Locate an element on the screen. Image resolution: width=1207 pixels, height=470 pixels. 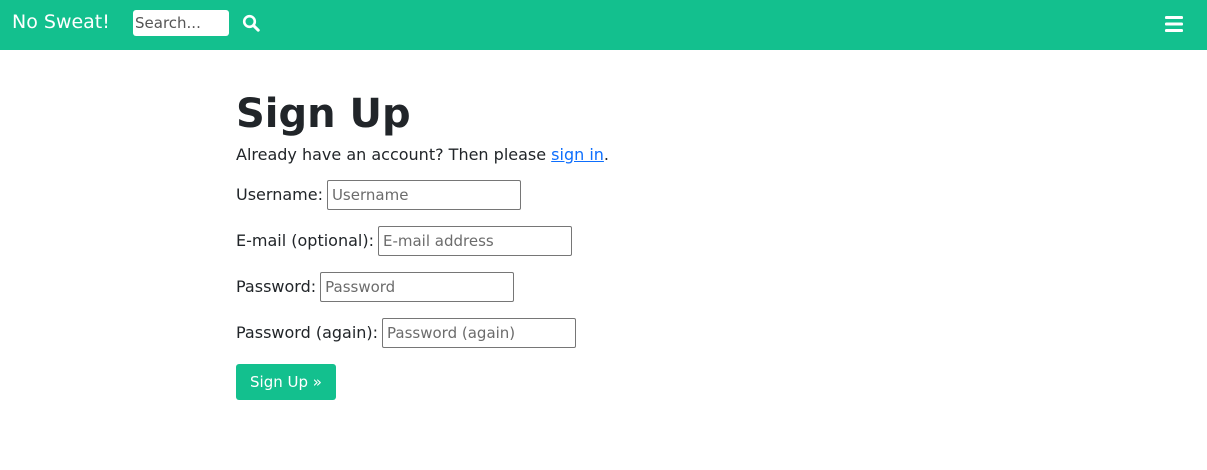
sign-in-link: sign in is located at coordinates (577, 154).